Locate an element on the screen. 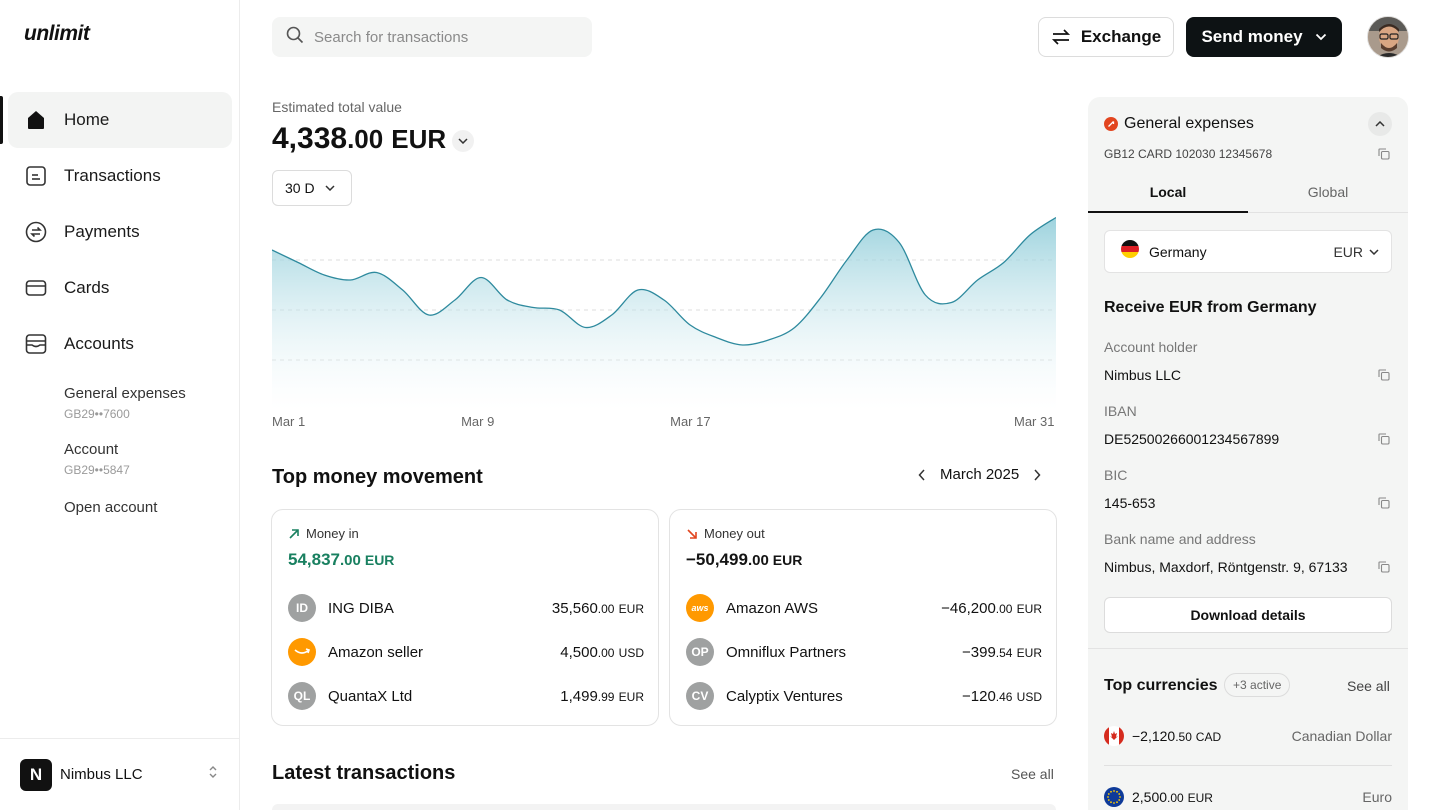  field-label: Bank name and address is located at coordinates (1180, 539).